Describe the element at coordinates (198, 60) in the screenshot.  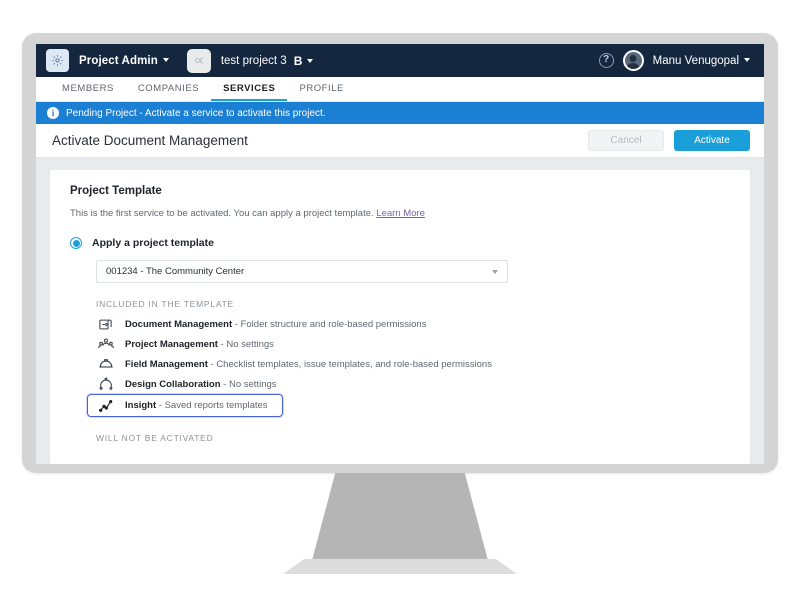
I see `project-thumbnail-icon` at that location.